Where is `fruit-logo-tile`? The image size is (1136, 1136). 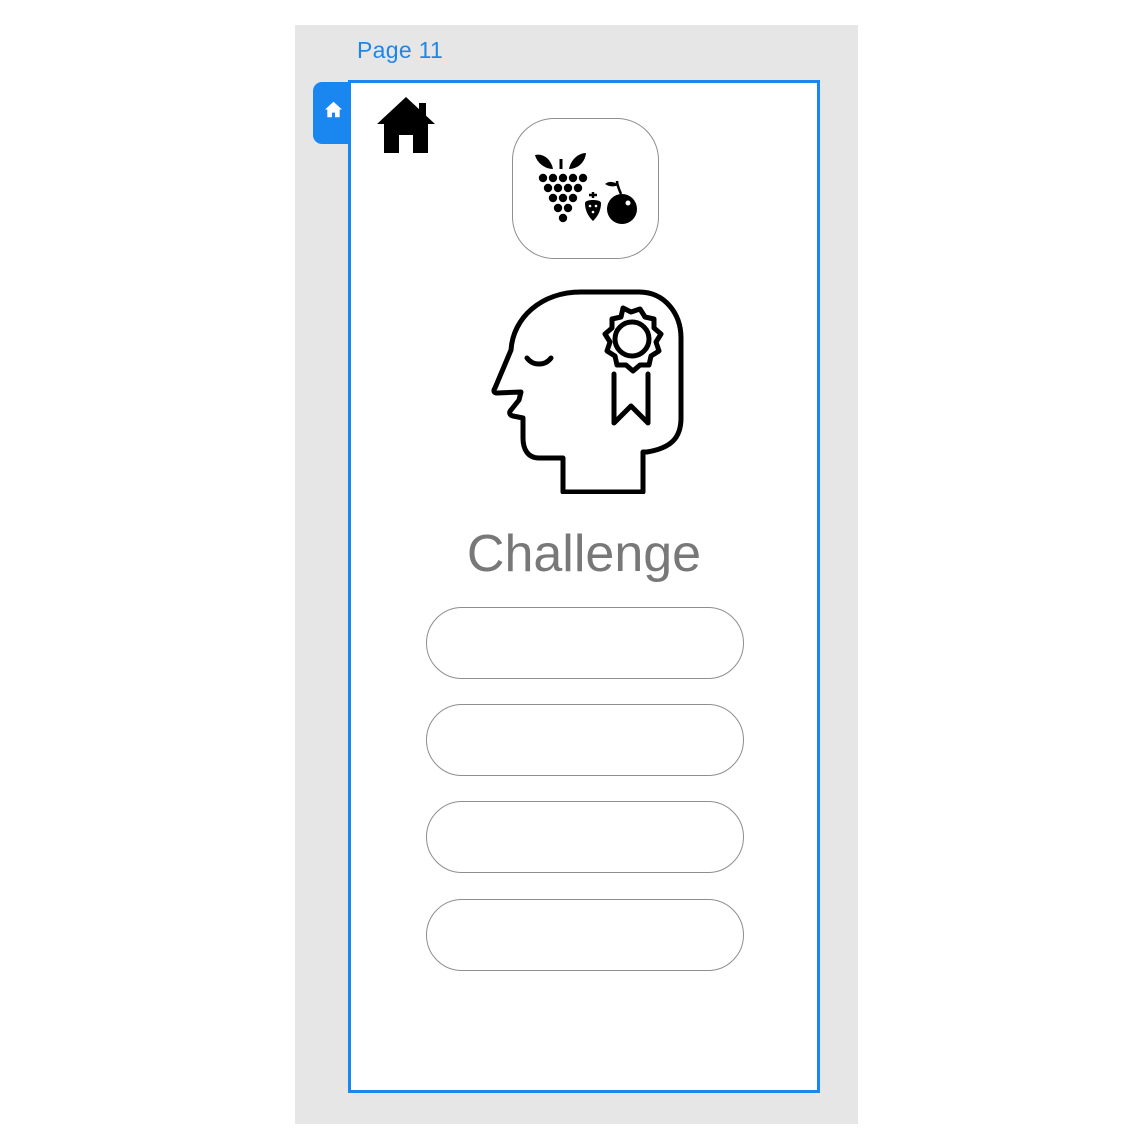 fruit-logo-tile is located at coordinates (585, 188).